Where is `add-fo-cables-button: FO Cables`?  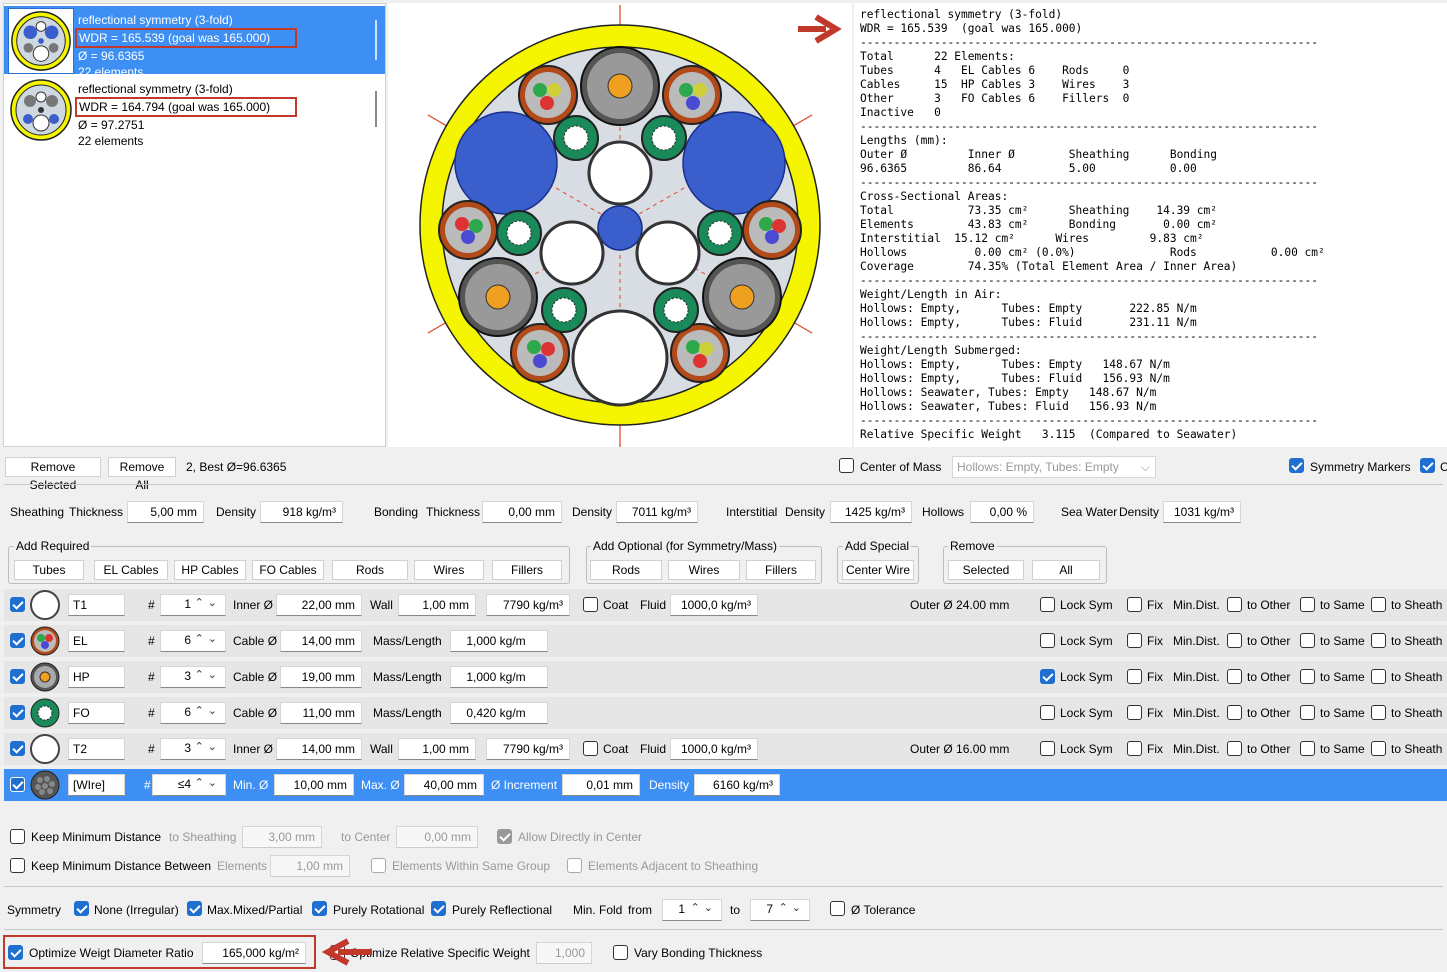 add-fo-cables-button: FO Cables is located at coordinates (288, 570).